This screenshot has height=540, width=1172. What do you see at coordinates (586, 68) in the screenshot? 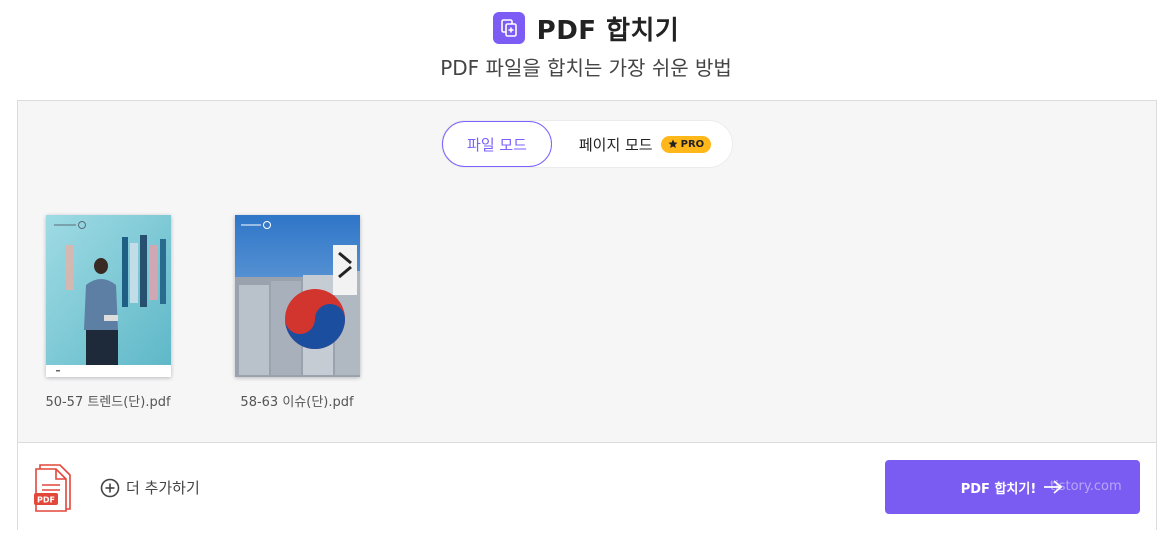
I see `page-subtitle: PDF 파일을 합치는 가장 쉬운 방법` at bounding box center [586, 68].